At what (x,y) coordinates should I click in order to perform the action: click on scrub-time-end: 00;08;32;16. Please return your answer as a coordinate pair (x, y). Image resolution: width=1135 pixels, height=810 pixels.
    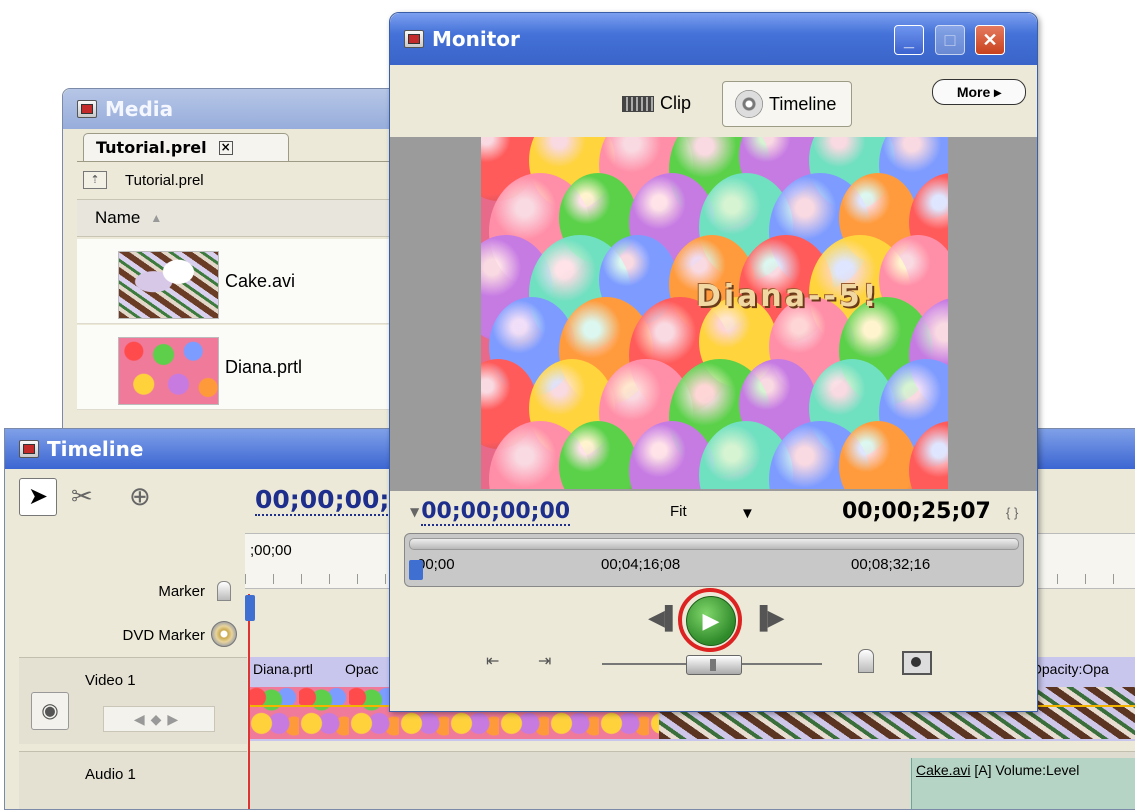
    Looking at the image, I should click on (891, 564).